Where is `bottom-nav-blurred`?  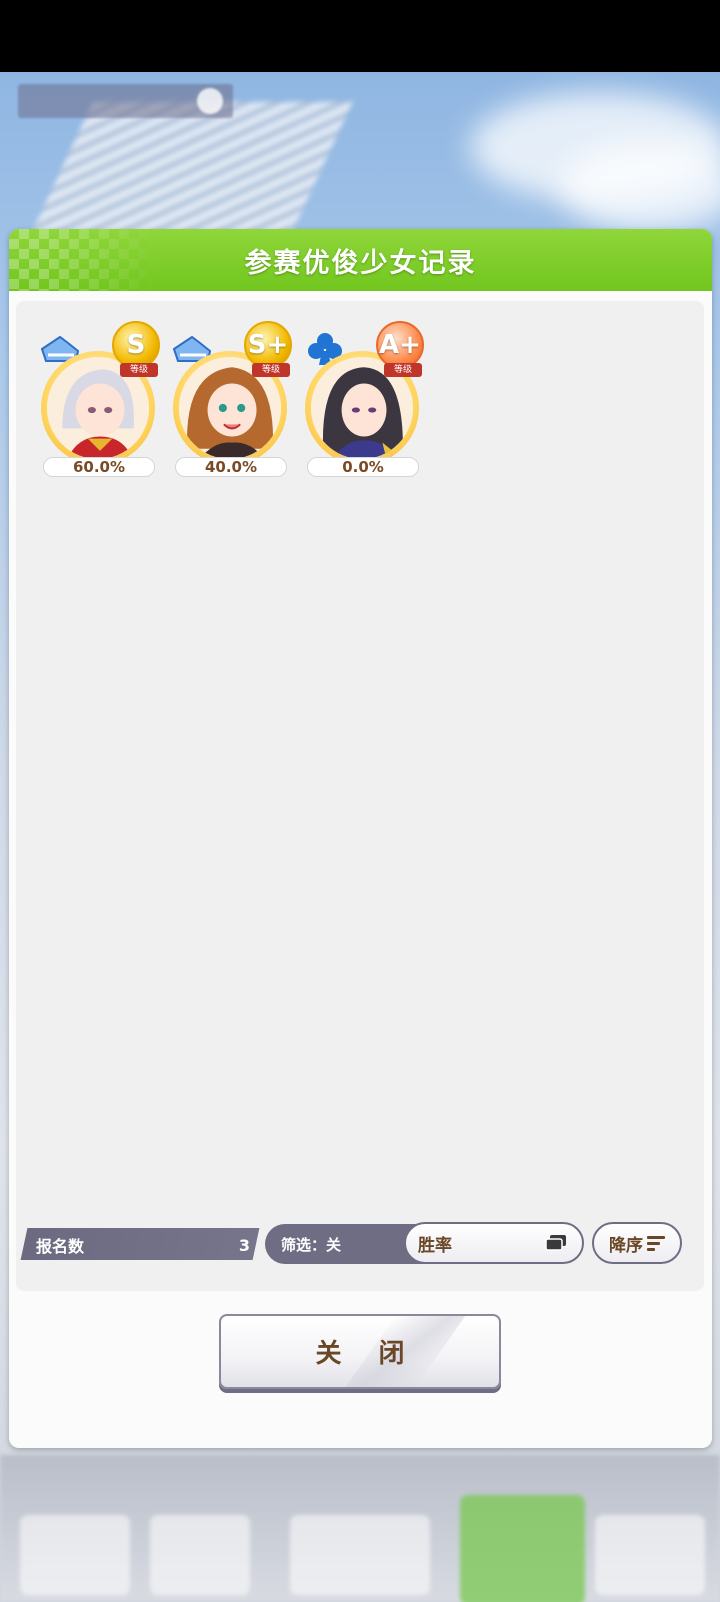 bottom-nav-blurred is located at coordinates (360, 1528).